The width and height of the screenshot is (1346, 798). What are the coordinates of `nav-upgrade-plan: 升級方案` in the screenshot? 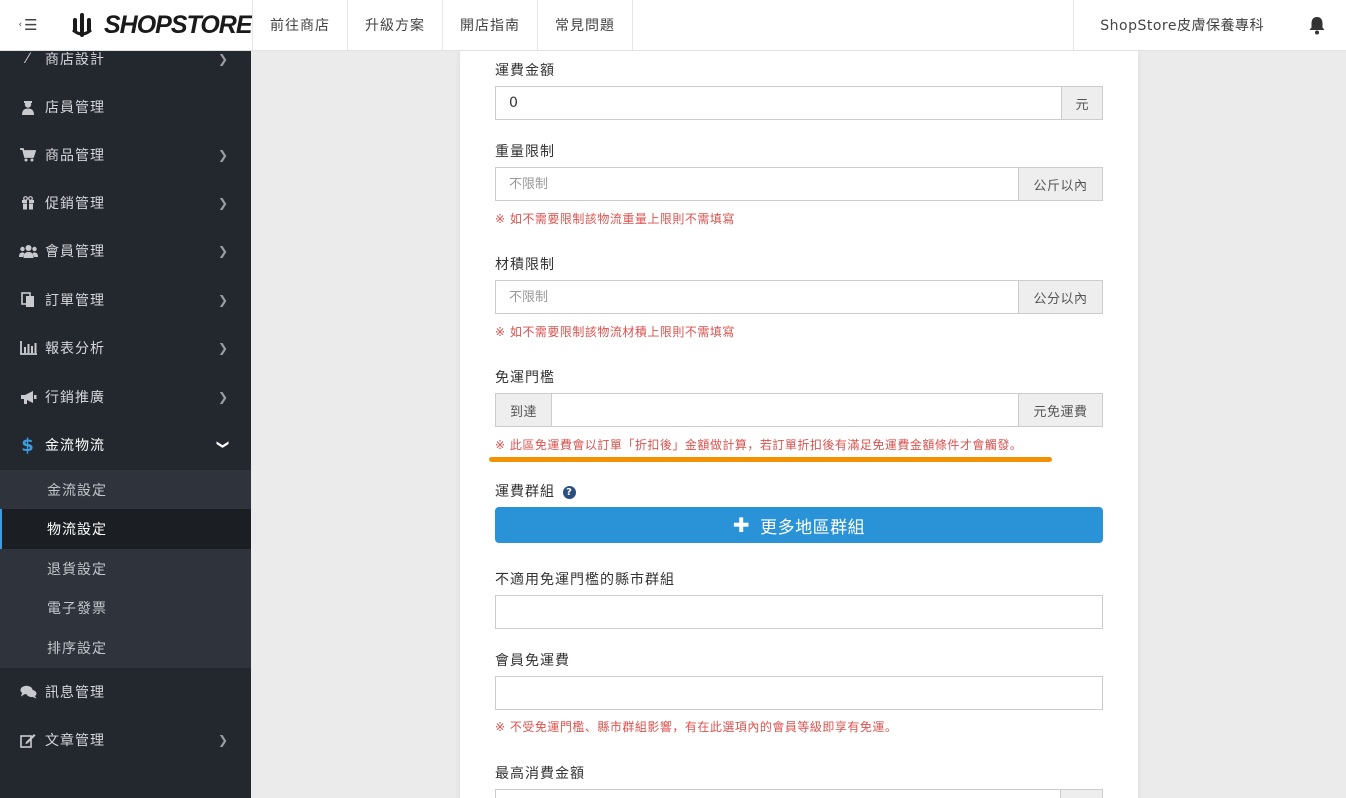 It's located at (394, 25).